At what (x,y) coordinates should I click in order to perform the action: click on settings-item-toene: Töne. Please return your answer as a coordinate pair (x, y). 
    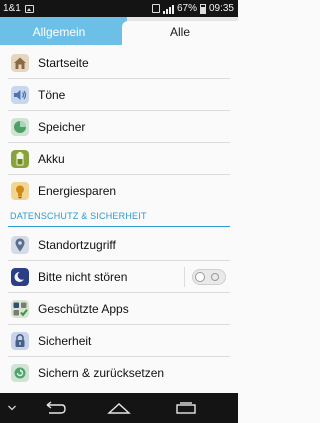
    Looking at the image, I should click on (119, 95).